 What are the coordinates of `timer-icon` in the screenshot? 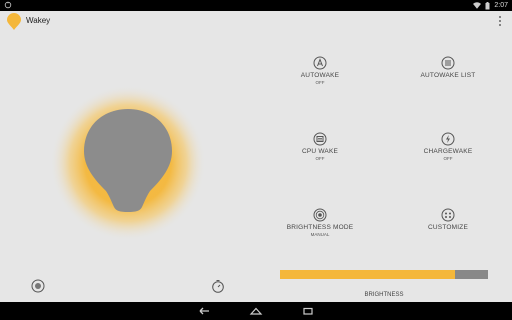 It's located at (218, 286).